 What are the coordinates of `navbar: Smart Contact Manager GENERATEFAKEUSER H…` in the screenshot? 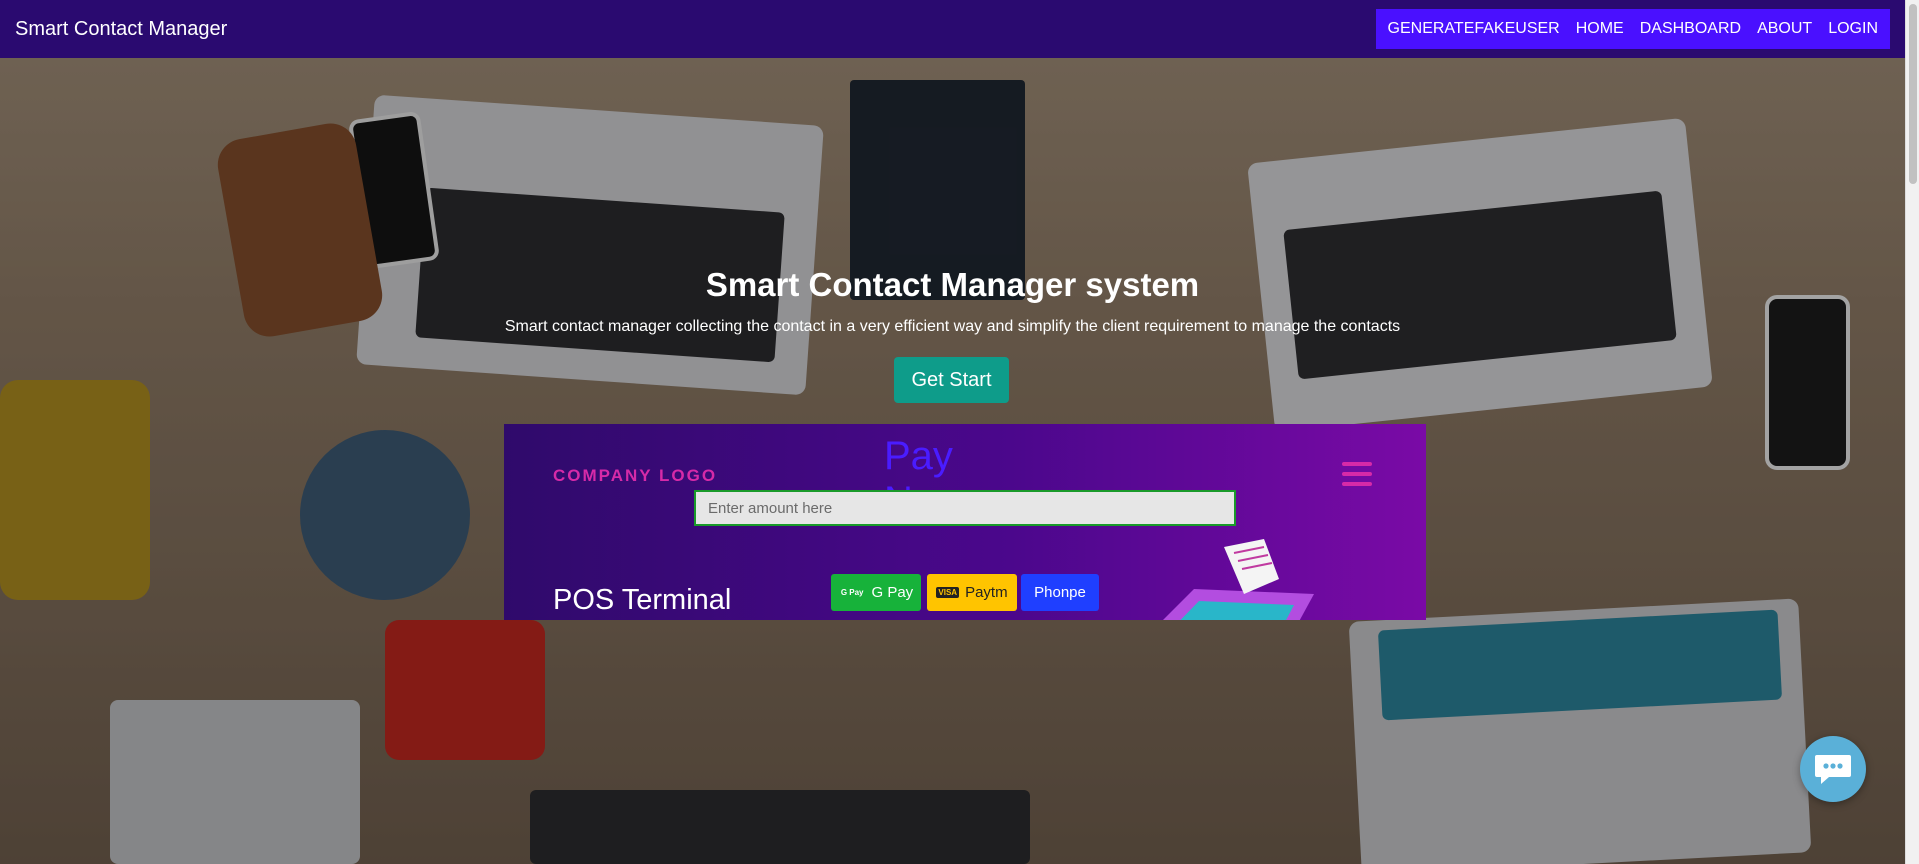 It's located at (952, 29).